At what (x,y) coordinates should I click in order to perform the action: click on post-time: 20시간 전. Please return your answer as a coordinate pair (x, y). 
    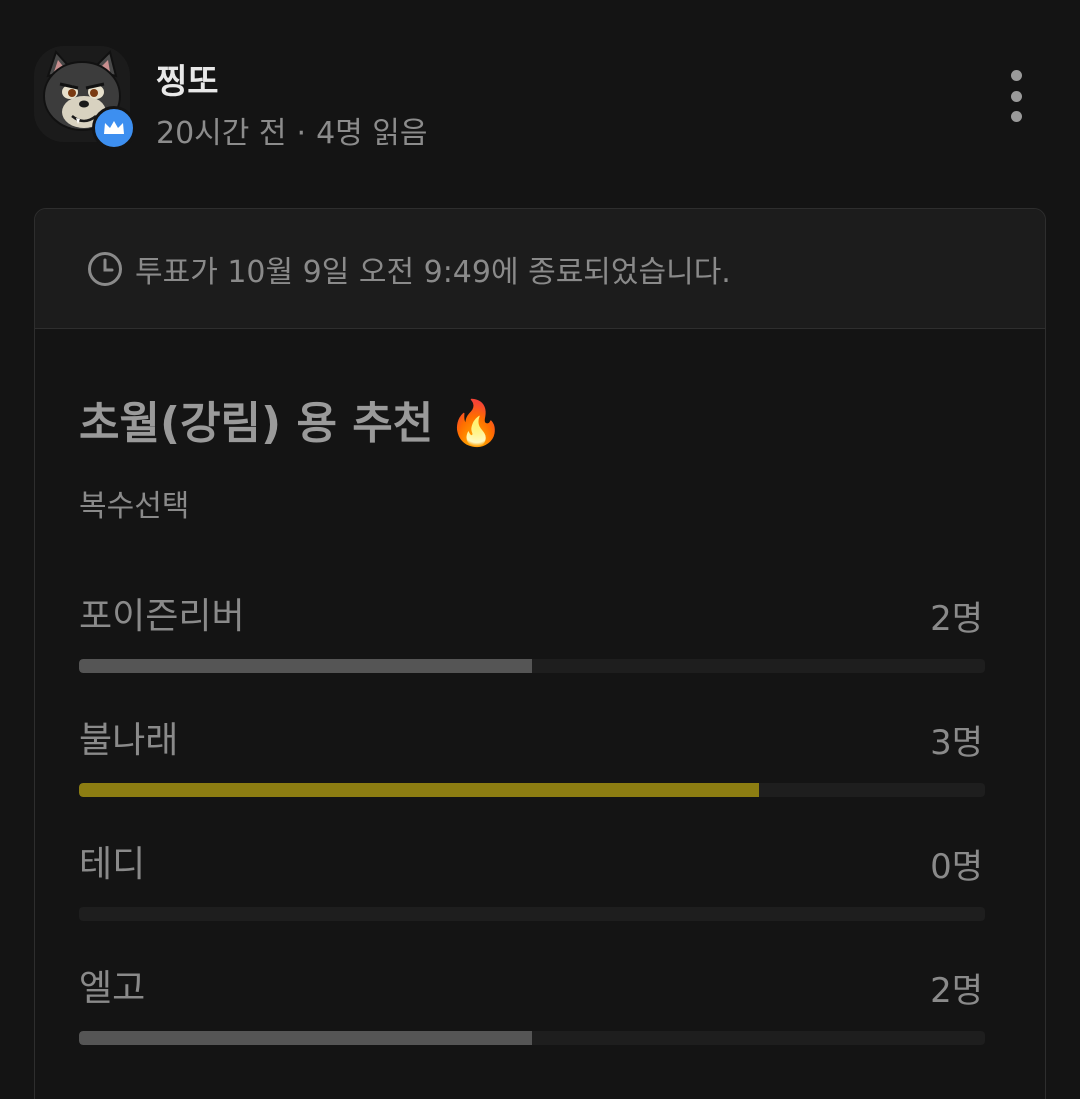
    Looking at the image, I should click on (221, 133).